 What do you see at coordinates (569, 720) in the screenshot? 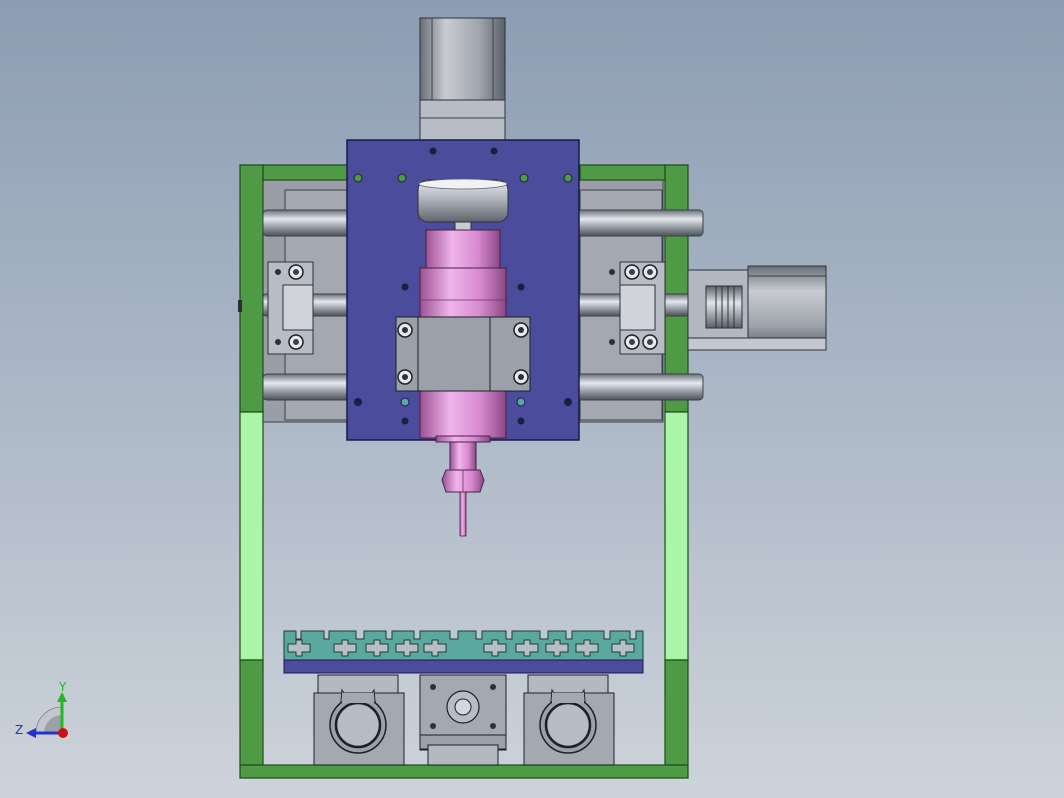
I see `y-linear-bearing-right` at bounding box center [569, 720].